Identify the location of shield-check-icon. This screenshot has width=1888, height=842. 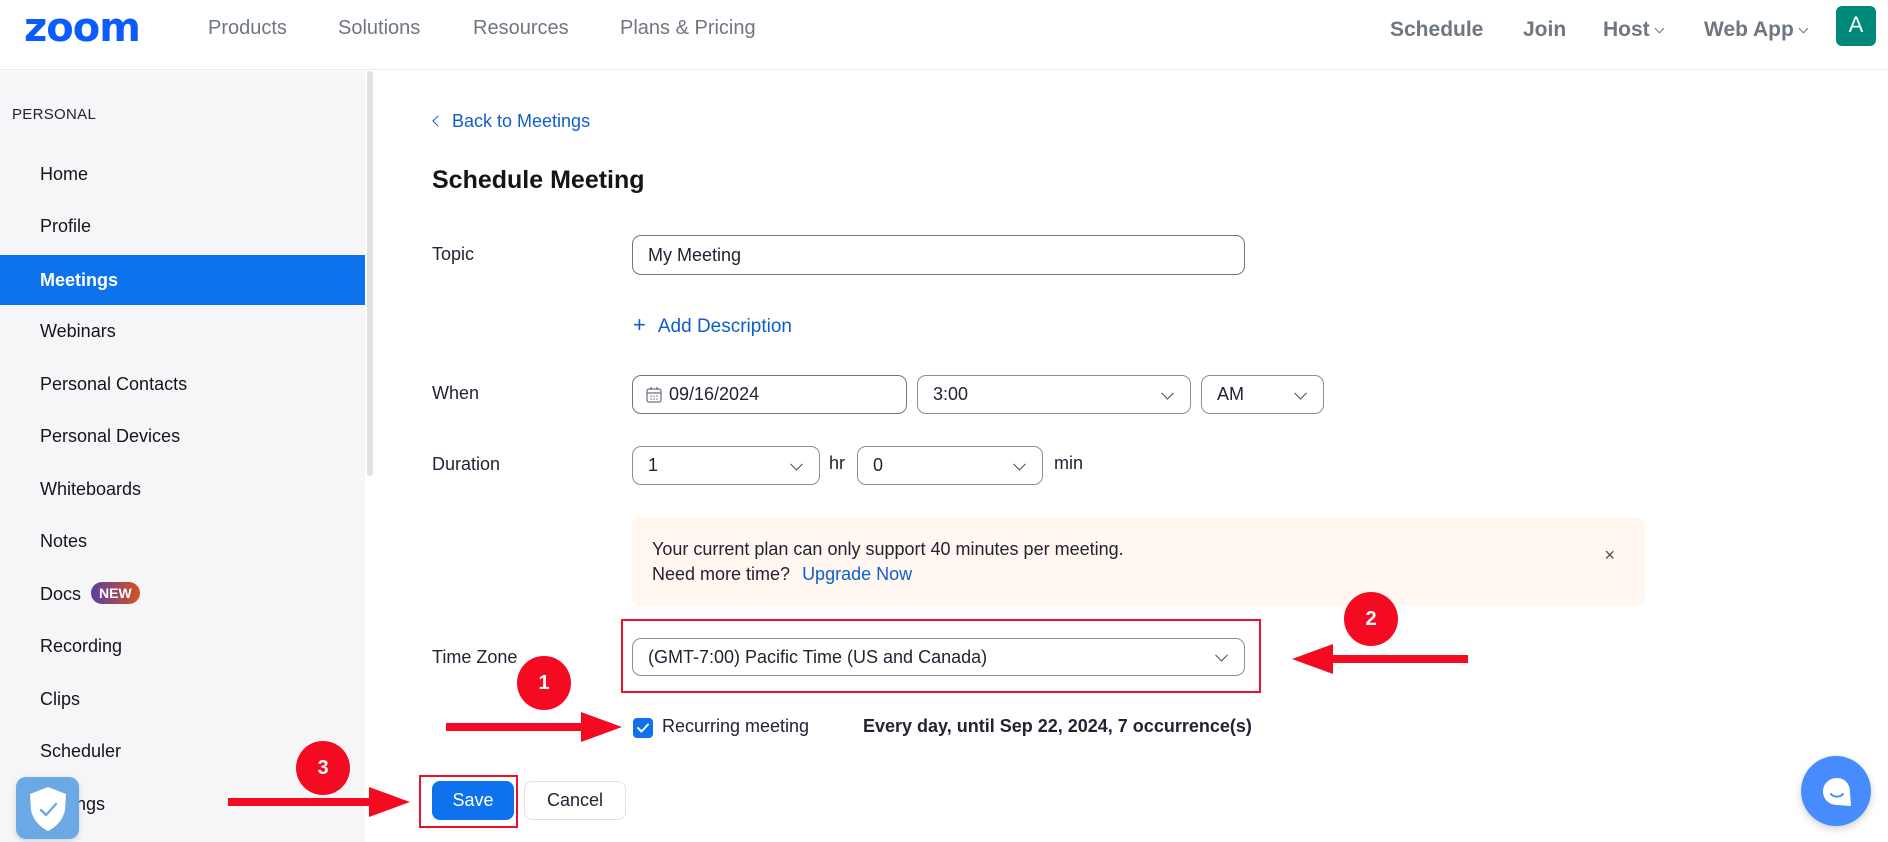
(48, 809).